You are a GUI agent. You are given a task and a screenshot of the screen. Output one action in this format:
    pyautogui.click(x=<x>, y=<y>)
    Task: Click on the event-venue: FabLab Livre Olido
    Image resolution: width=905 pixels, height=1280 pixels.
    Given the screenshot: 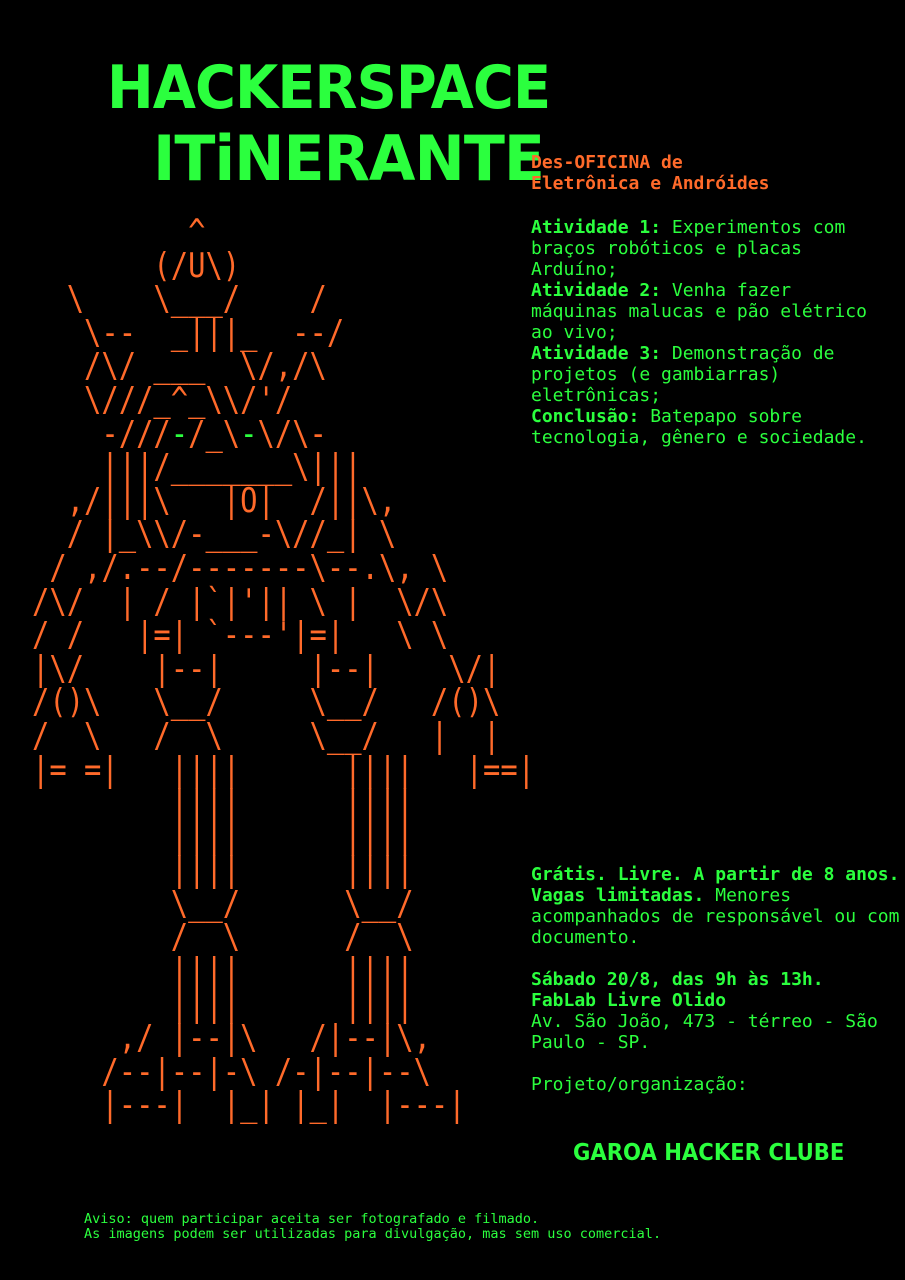 What is the action you would take?
    pyautogui.click(x=629, y=1000)
    